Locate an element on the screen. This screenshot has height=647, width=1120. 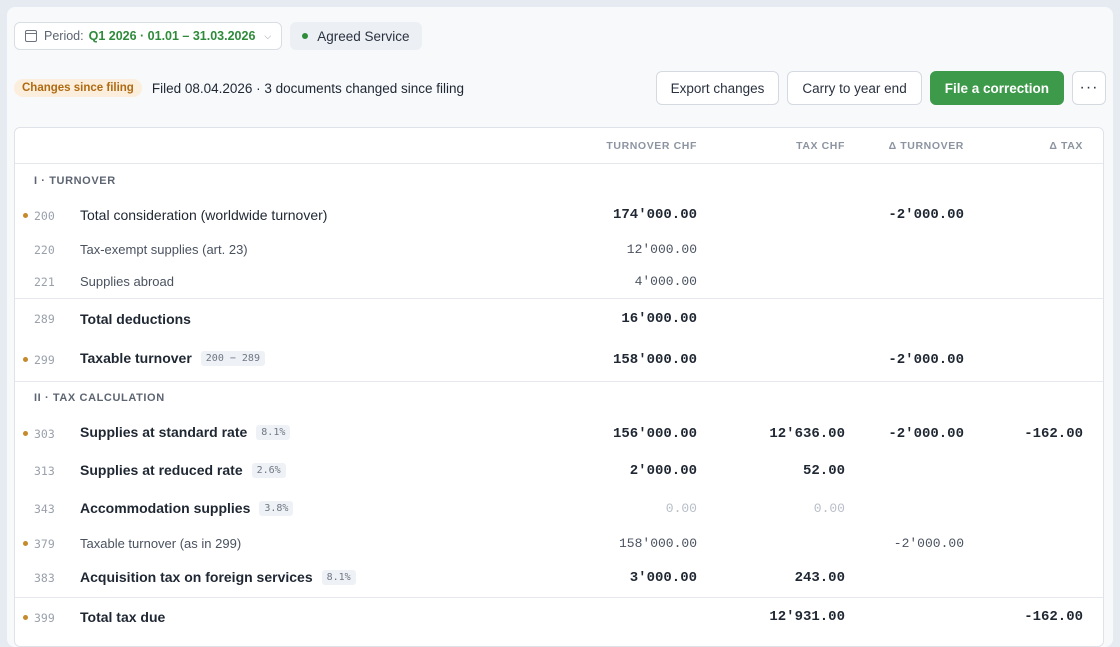
table-row: 289 Total deductions 16'000.00 is located at coordinates (559, 319).